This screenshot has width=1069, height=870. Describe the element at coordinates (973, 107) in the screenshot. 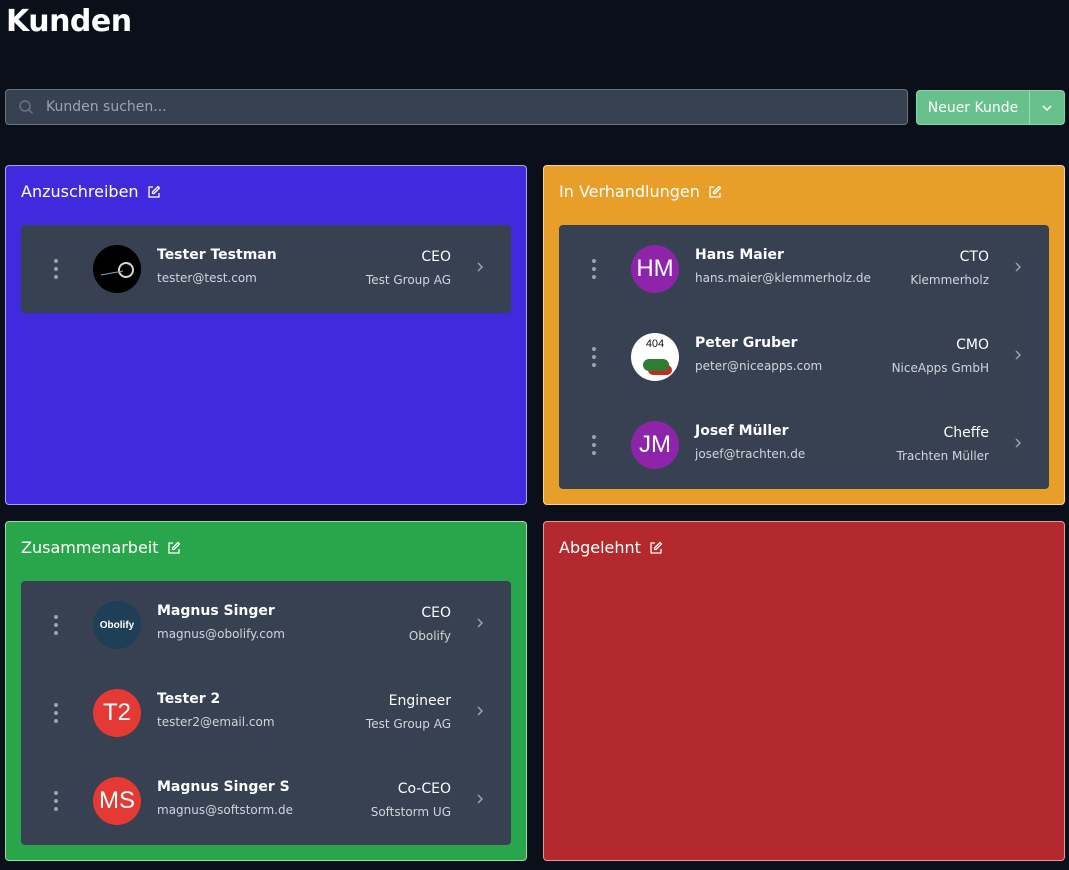

I see `new-customer-button: Neuer Kunde` at that location.